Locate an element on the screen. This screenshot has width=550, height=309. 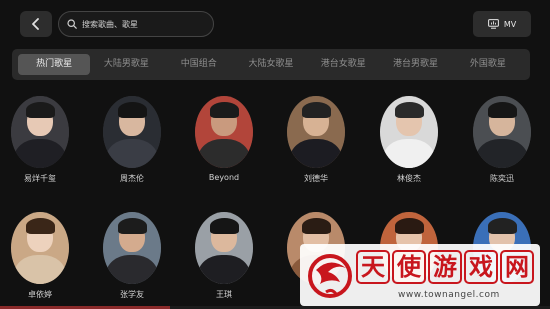
artist-name: 陈奕迅 is located at coordinates (502, 178).